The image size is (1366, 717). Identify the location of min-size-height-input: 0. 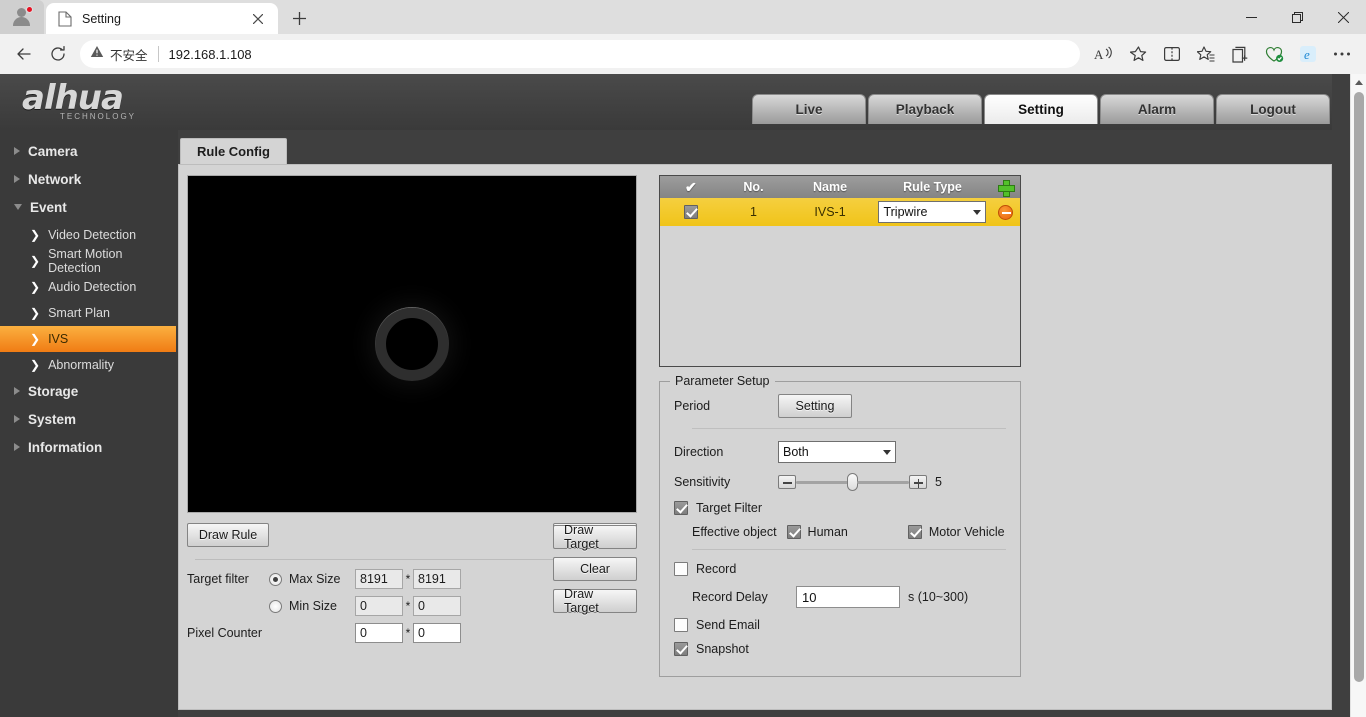
(437, 606).